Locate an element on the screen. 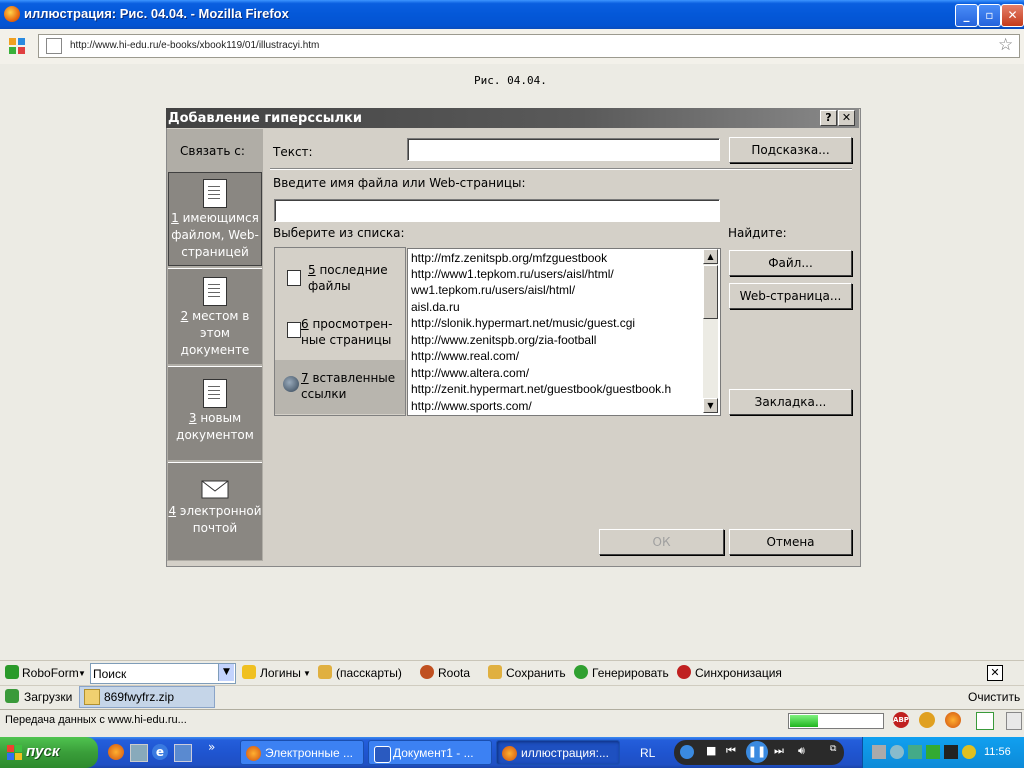 The height and width of the screenshot is (768, 1024). list-item: http://mfz.zenitspb.org/mfzguestbook is located at coordinates (509, 258).